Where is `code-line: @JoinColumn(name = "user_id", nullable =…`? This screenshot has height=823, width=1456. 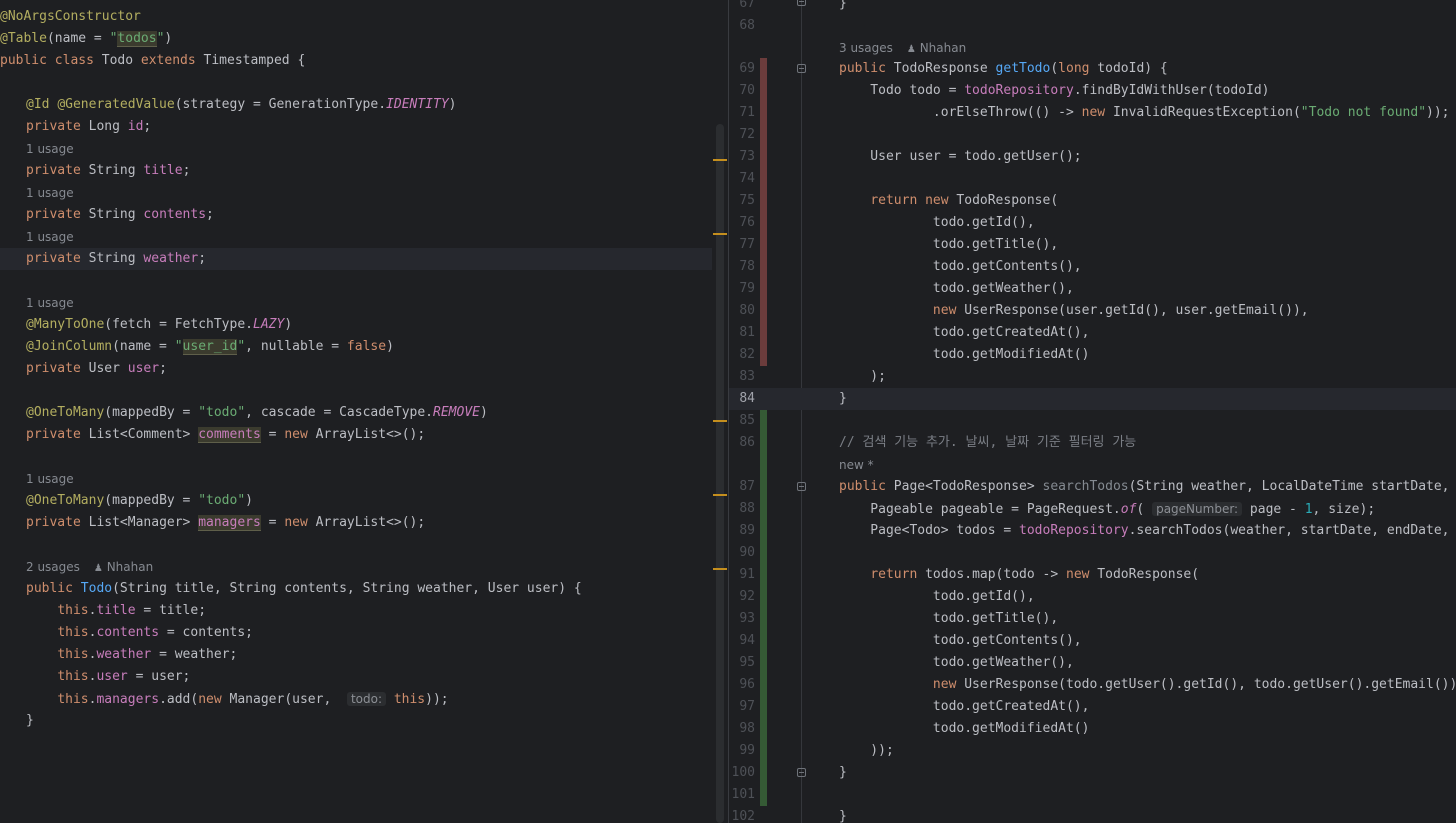 code-line: @JoinColumn(name = "user_id", nullable =… is located at coordinates (356, 347).